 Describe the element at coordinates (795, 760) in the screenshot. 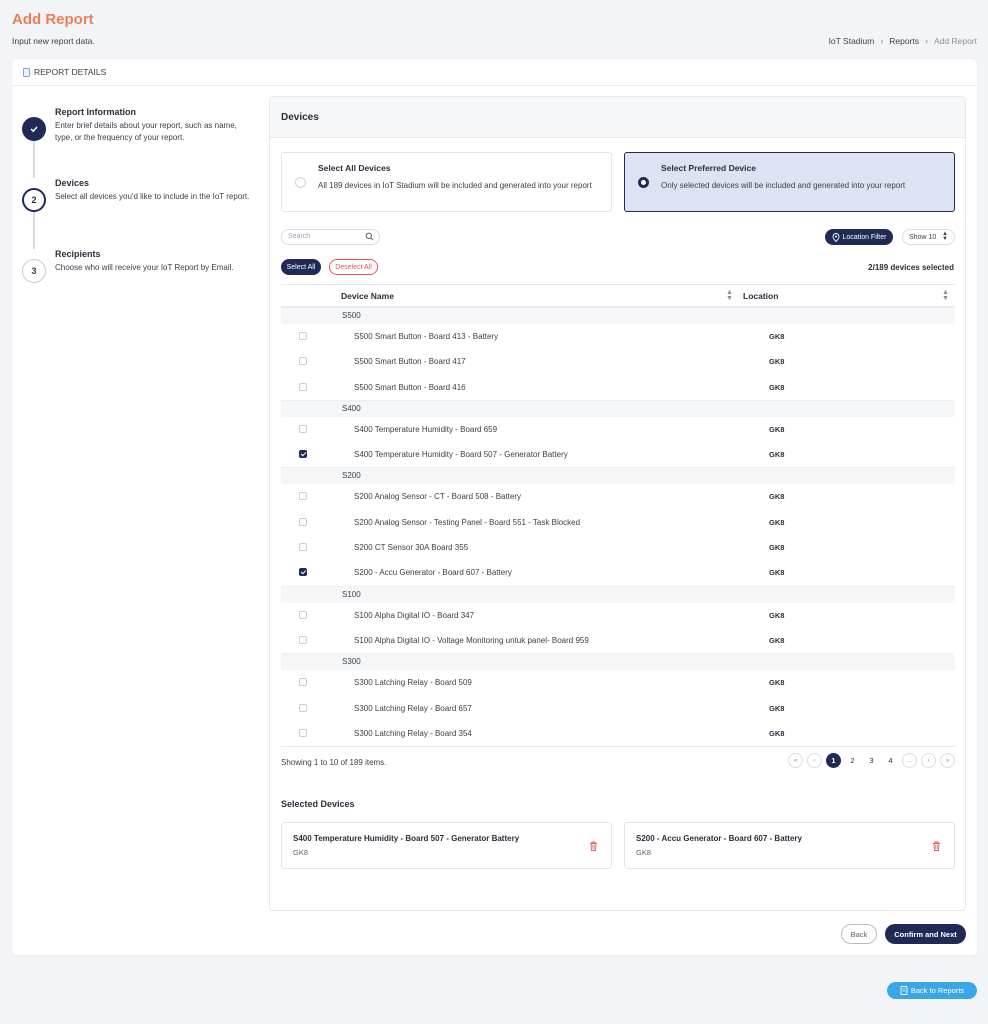

I see `page-nav-button: «` at that location.